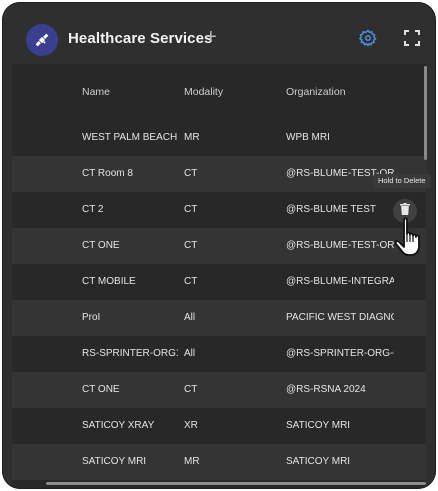 Image resolution: width=438 pixels, height=491 pixels. I want to click on table-row: CT ONE CT @RS-RSNA 2024, so click(219, 390).